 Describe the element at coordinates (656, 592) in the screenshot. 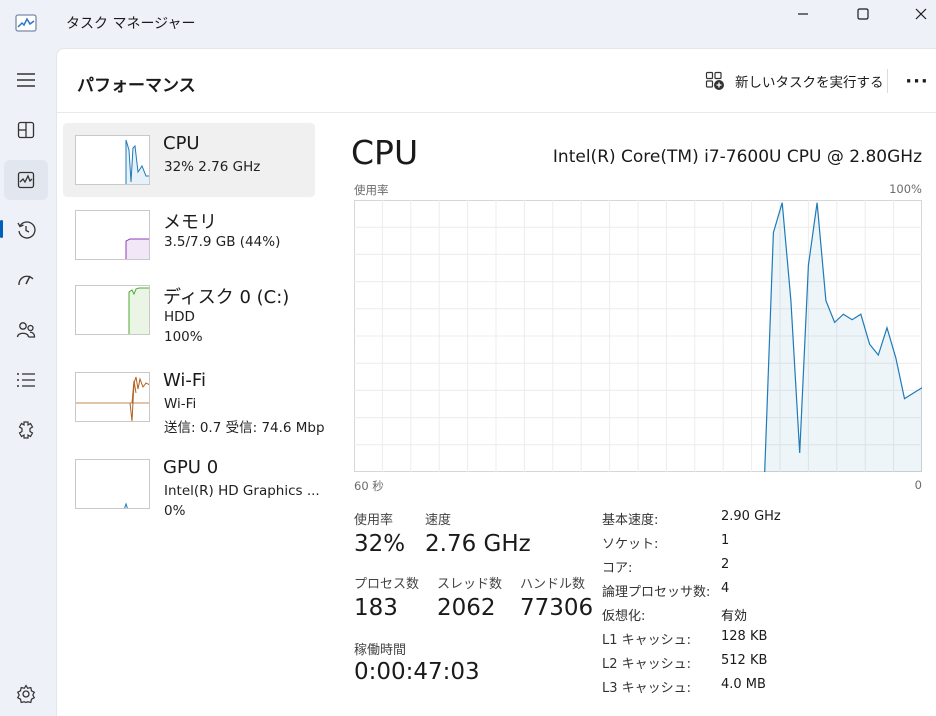

I see `spec-label: 論理プロセッサ数:` at that location.